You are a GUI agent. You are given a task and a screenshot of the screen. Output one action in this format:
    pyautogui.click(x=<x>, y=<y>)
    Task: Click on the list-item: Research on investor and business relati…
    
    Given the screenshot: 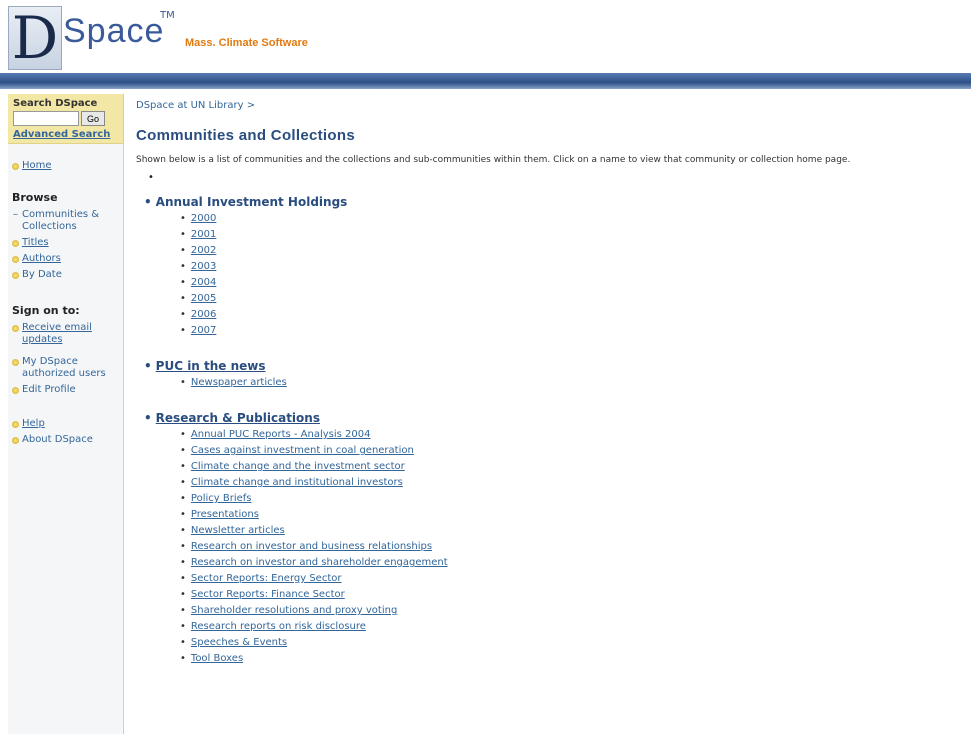 What is the action you would take?
    pyautogui.click(x=568, y=547)
    